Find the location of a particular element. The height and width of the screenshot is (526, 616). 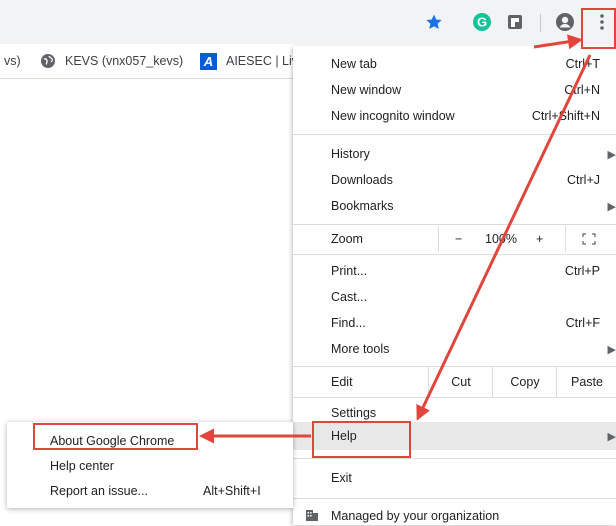

menu-item-shortcut: Ctrl+J is located at coordinates (583, 180).